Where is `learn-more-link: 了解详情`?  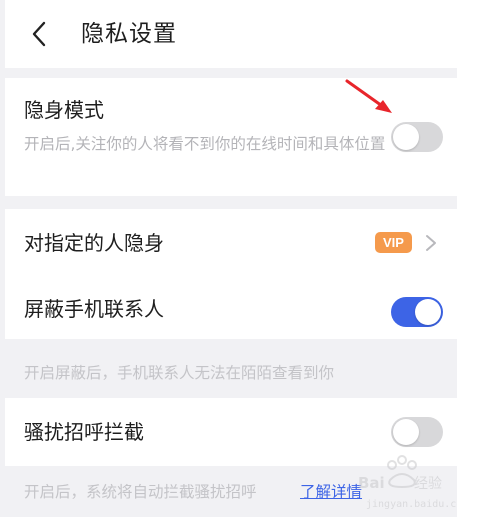
learn-more-link: 了解详情 is located at coordinates (331, 492).